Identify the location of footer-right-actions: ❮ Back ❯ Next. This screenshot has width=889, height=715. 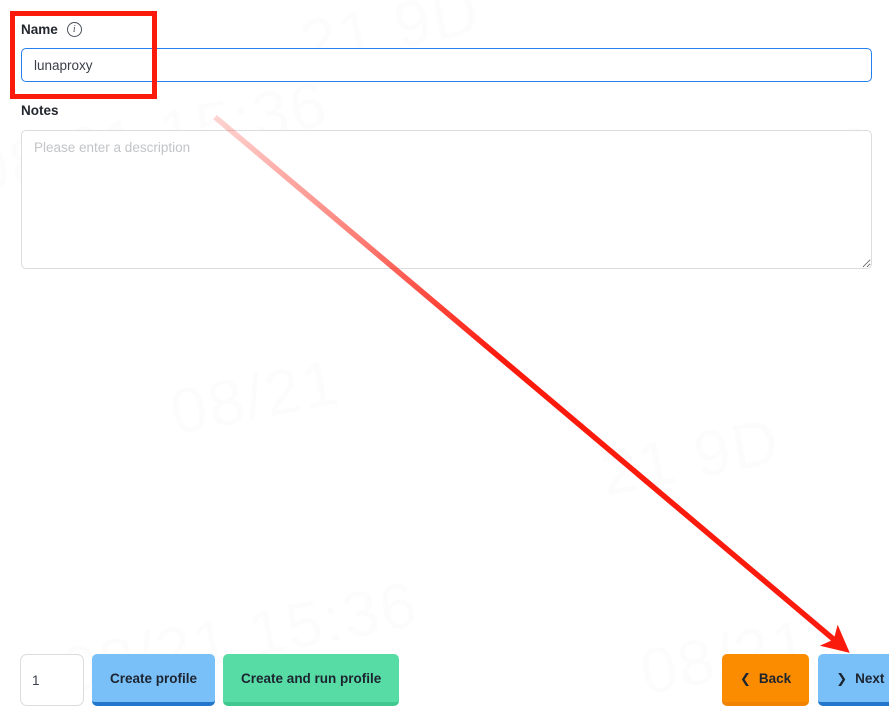
(805, 680).